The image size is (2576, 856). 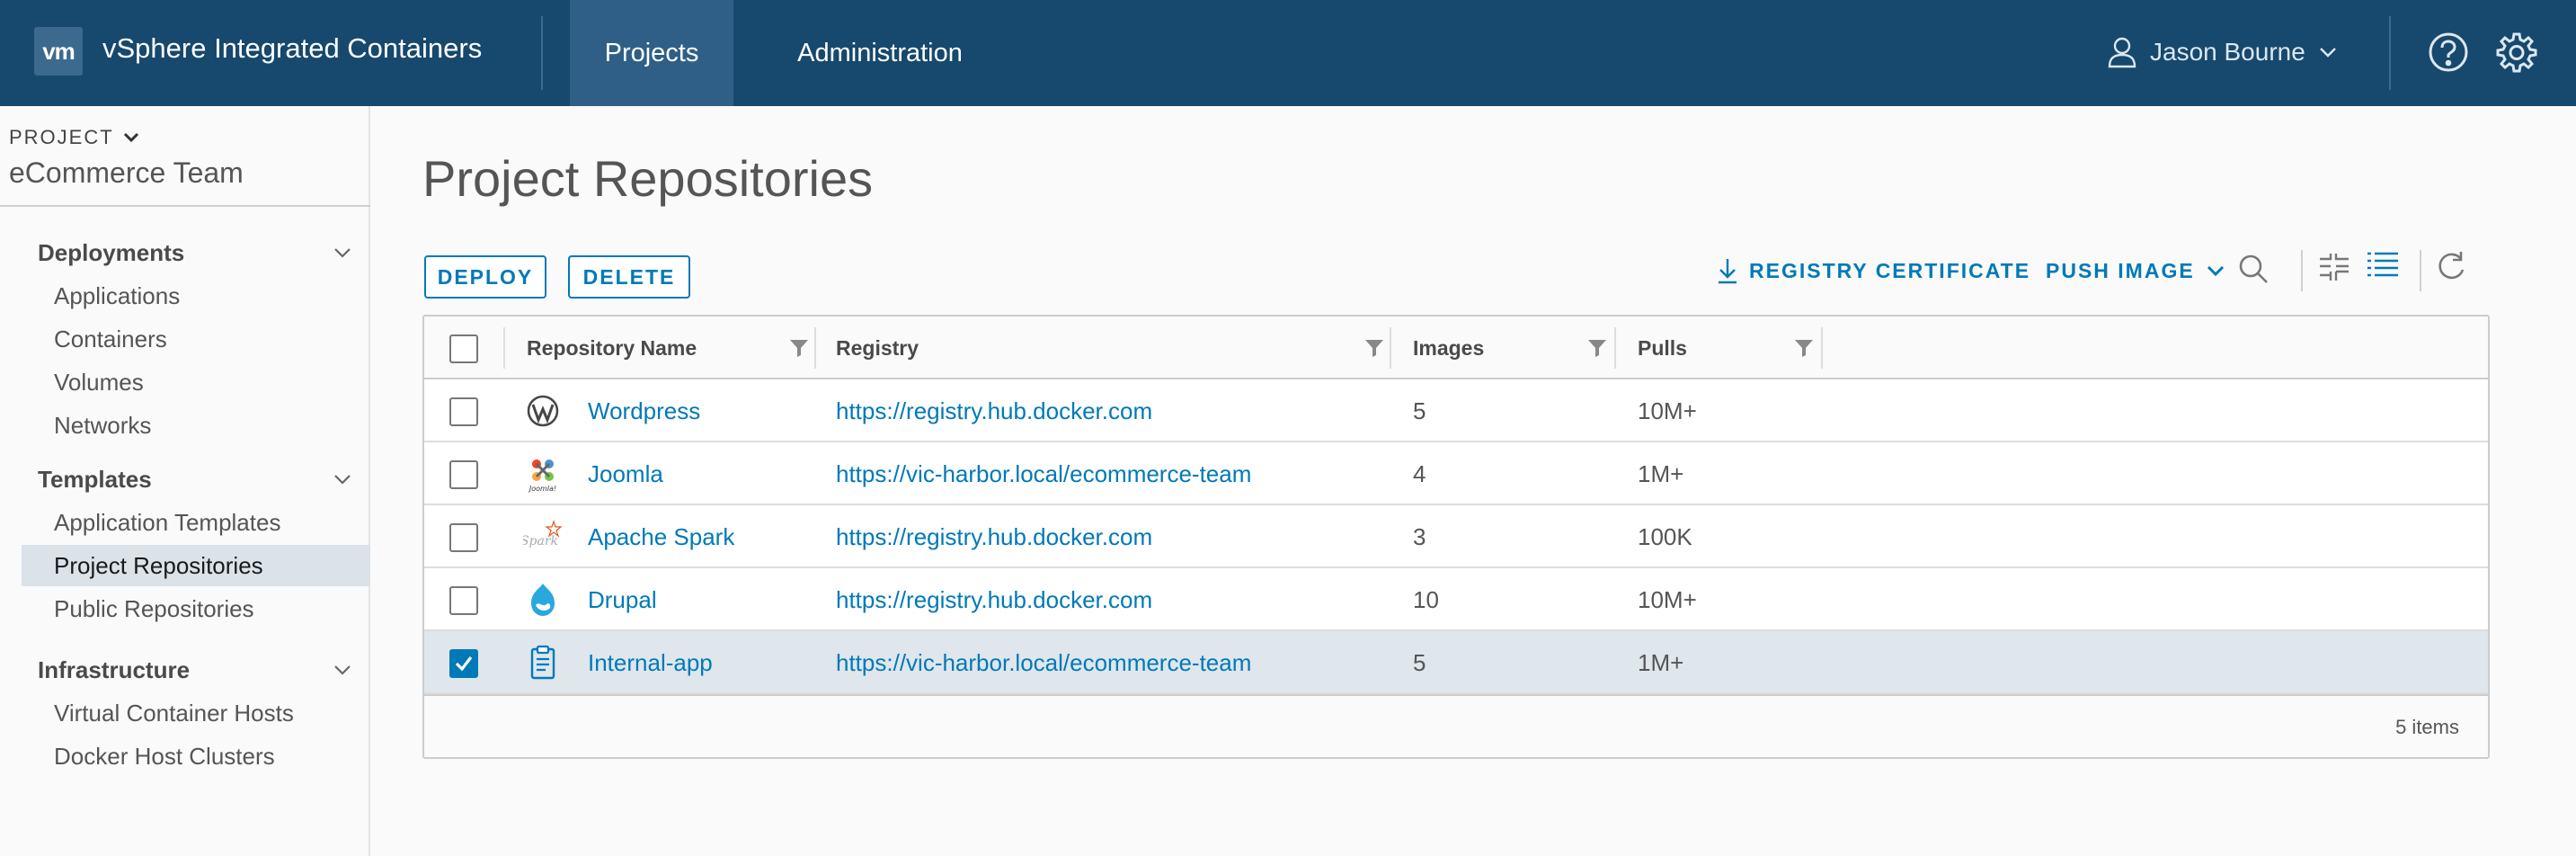 I want to click on spark-icon: Spark, so click(x=543, y=534).